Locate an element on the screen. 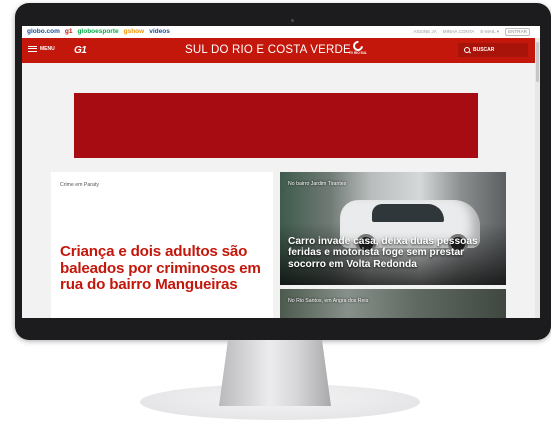 Image resolution: width=551 pixels, height=428 pixels. news-kicker: Crime em Paraty is located at coordinates (79, 185).